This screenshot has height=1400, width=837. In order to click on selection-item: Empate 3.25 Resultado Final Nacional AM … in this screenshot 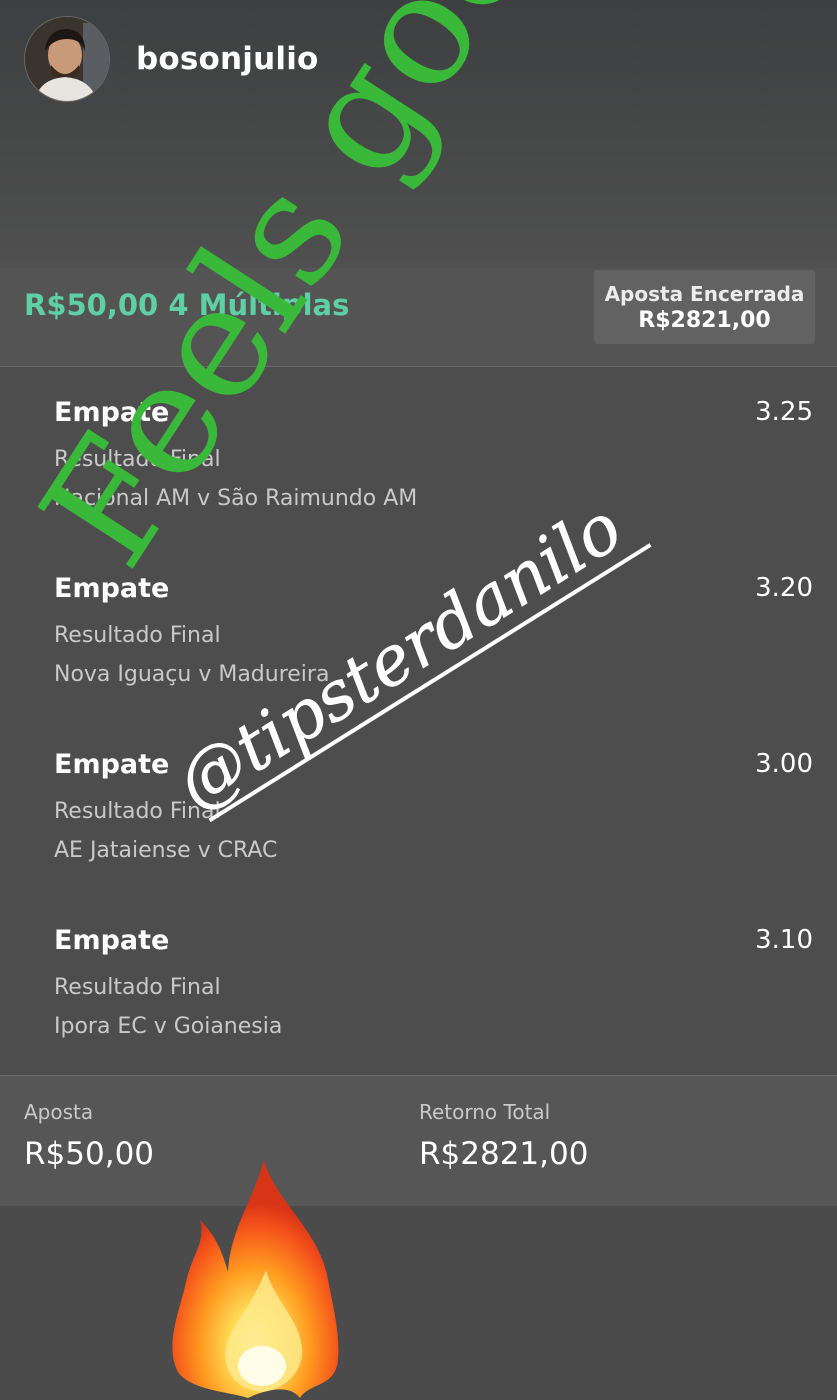, I will do `click(418, 455)`.